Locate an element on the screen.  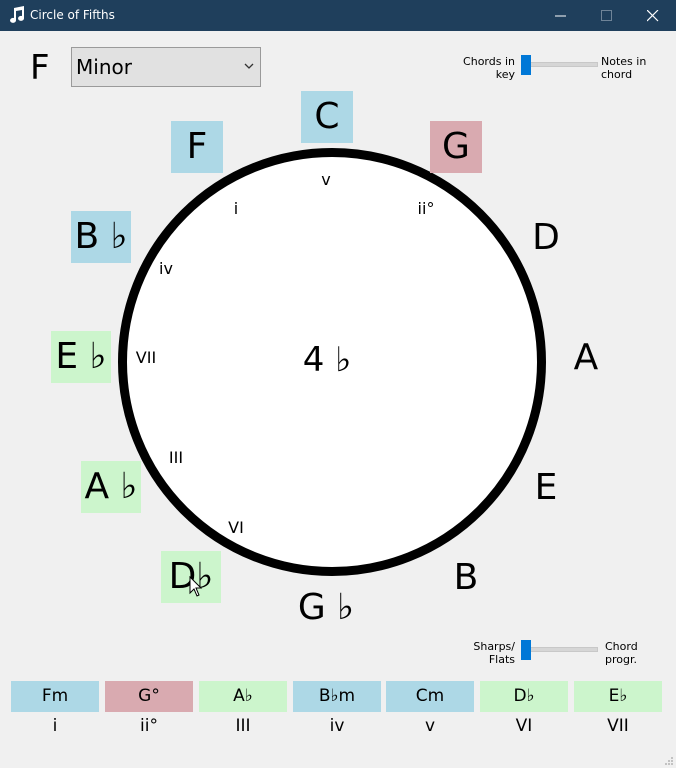
note-e: E is located at coordinates (546, 488).